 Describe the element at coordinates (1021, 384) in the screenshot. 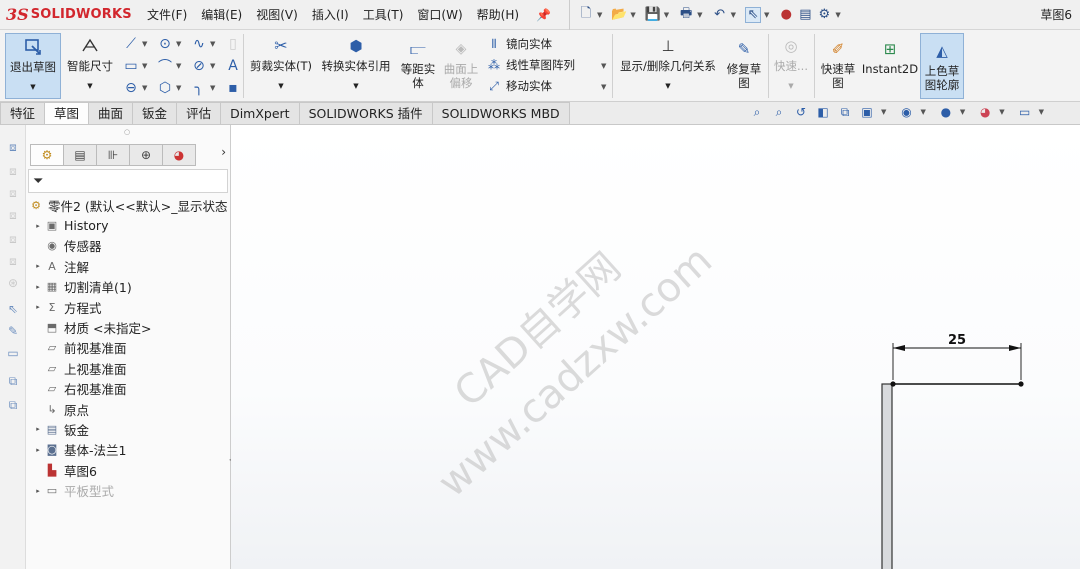

I see `sketch-end-point` at that location.